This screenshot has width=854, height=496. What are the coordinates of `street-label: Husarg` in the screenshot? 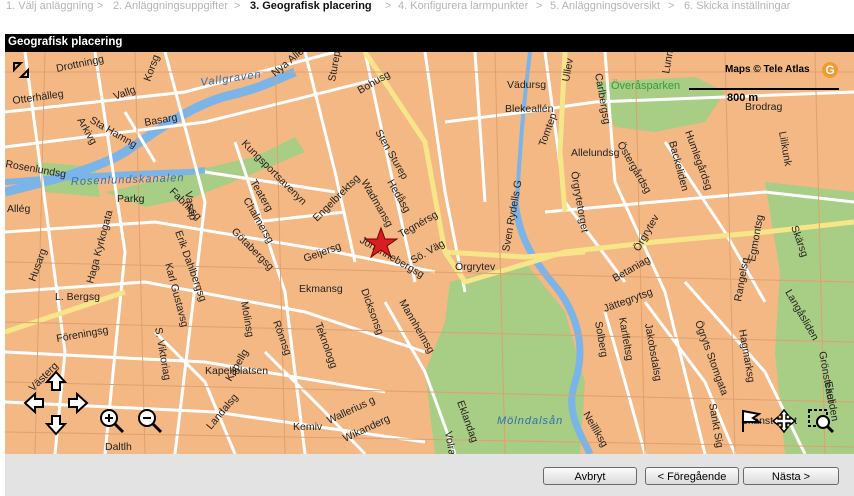 It's located at (38, 265).